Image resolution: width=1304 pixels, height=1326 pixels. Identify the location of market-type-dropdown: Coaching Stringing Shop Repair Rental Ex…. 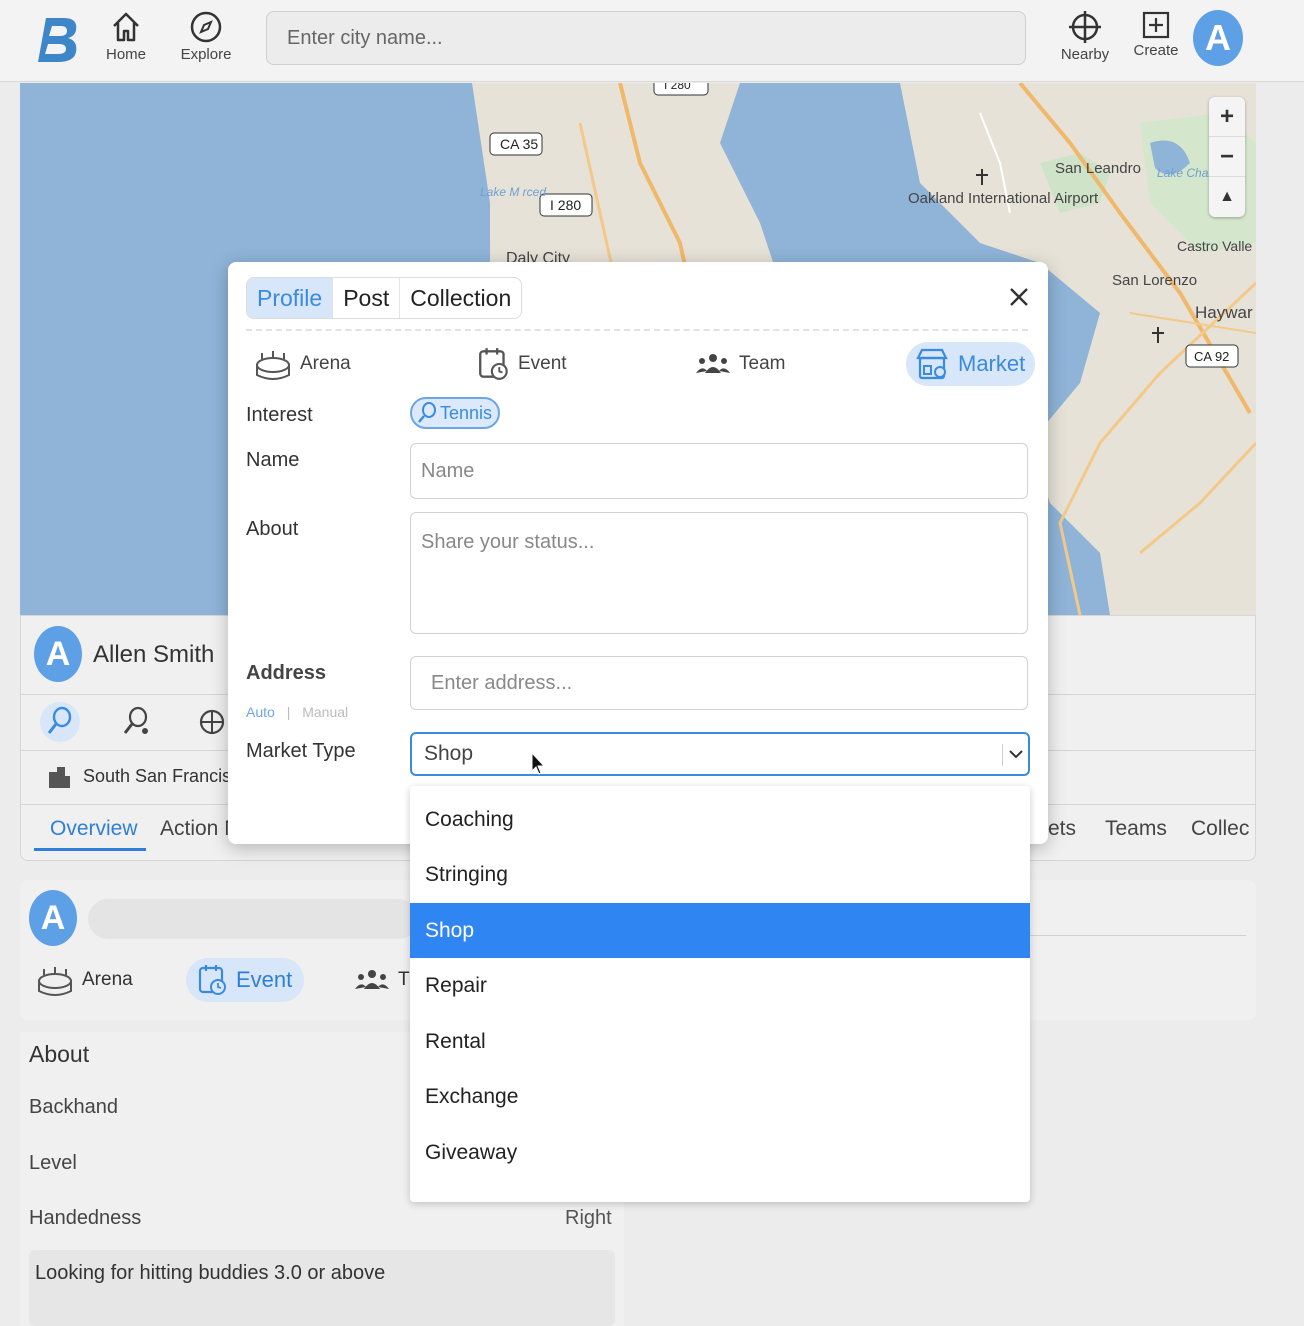
(720, 994).